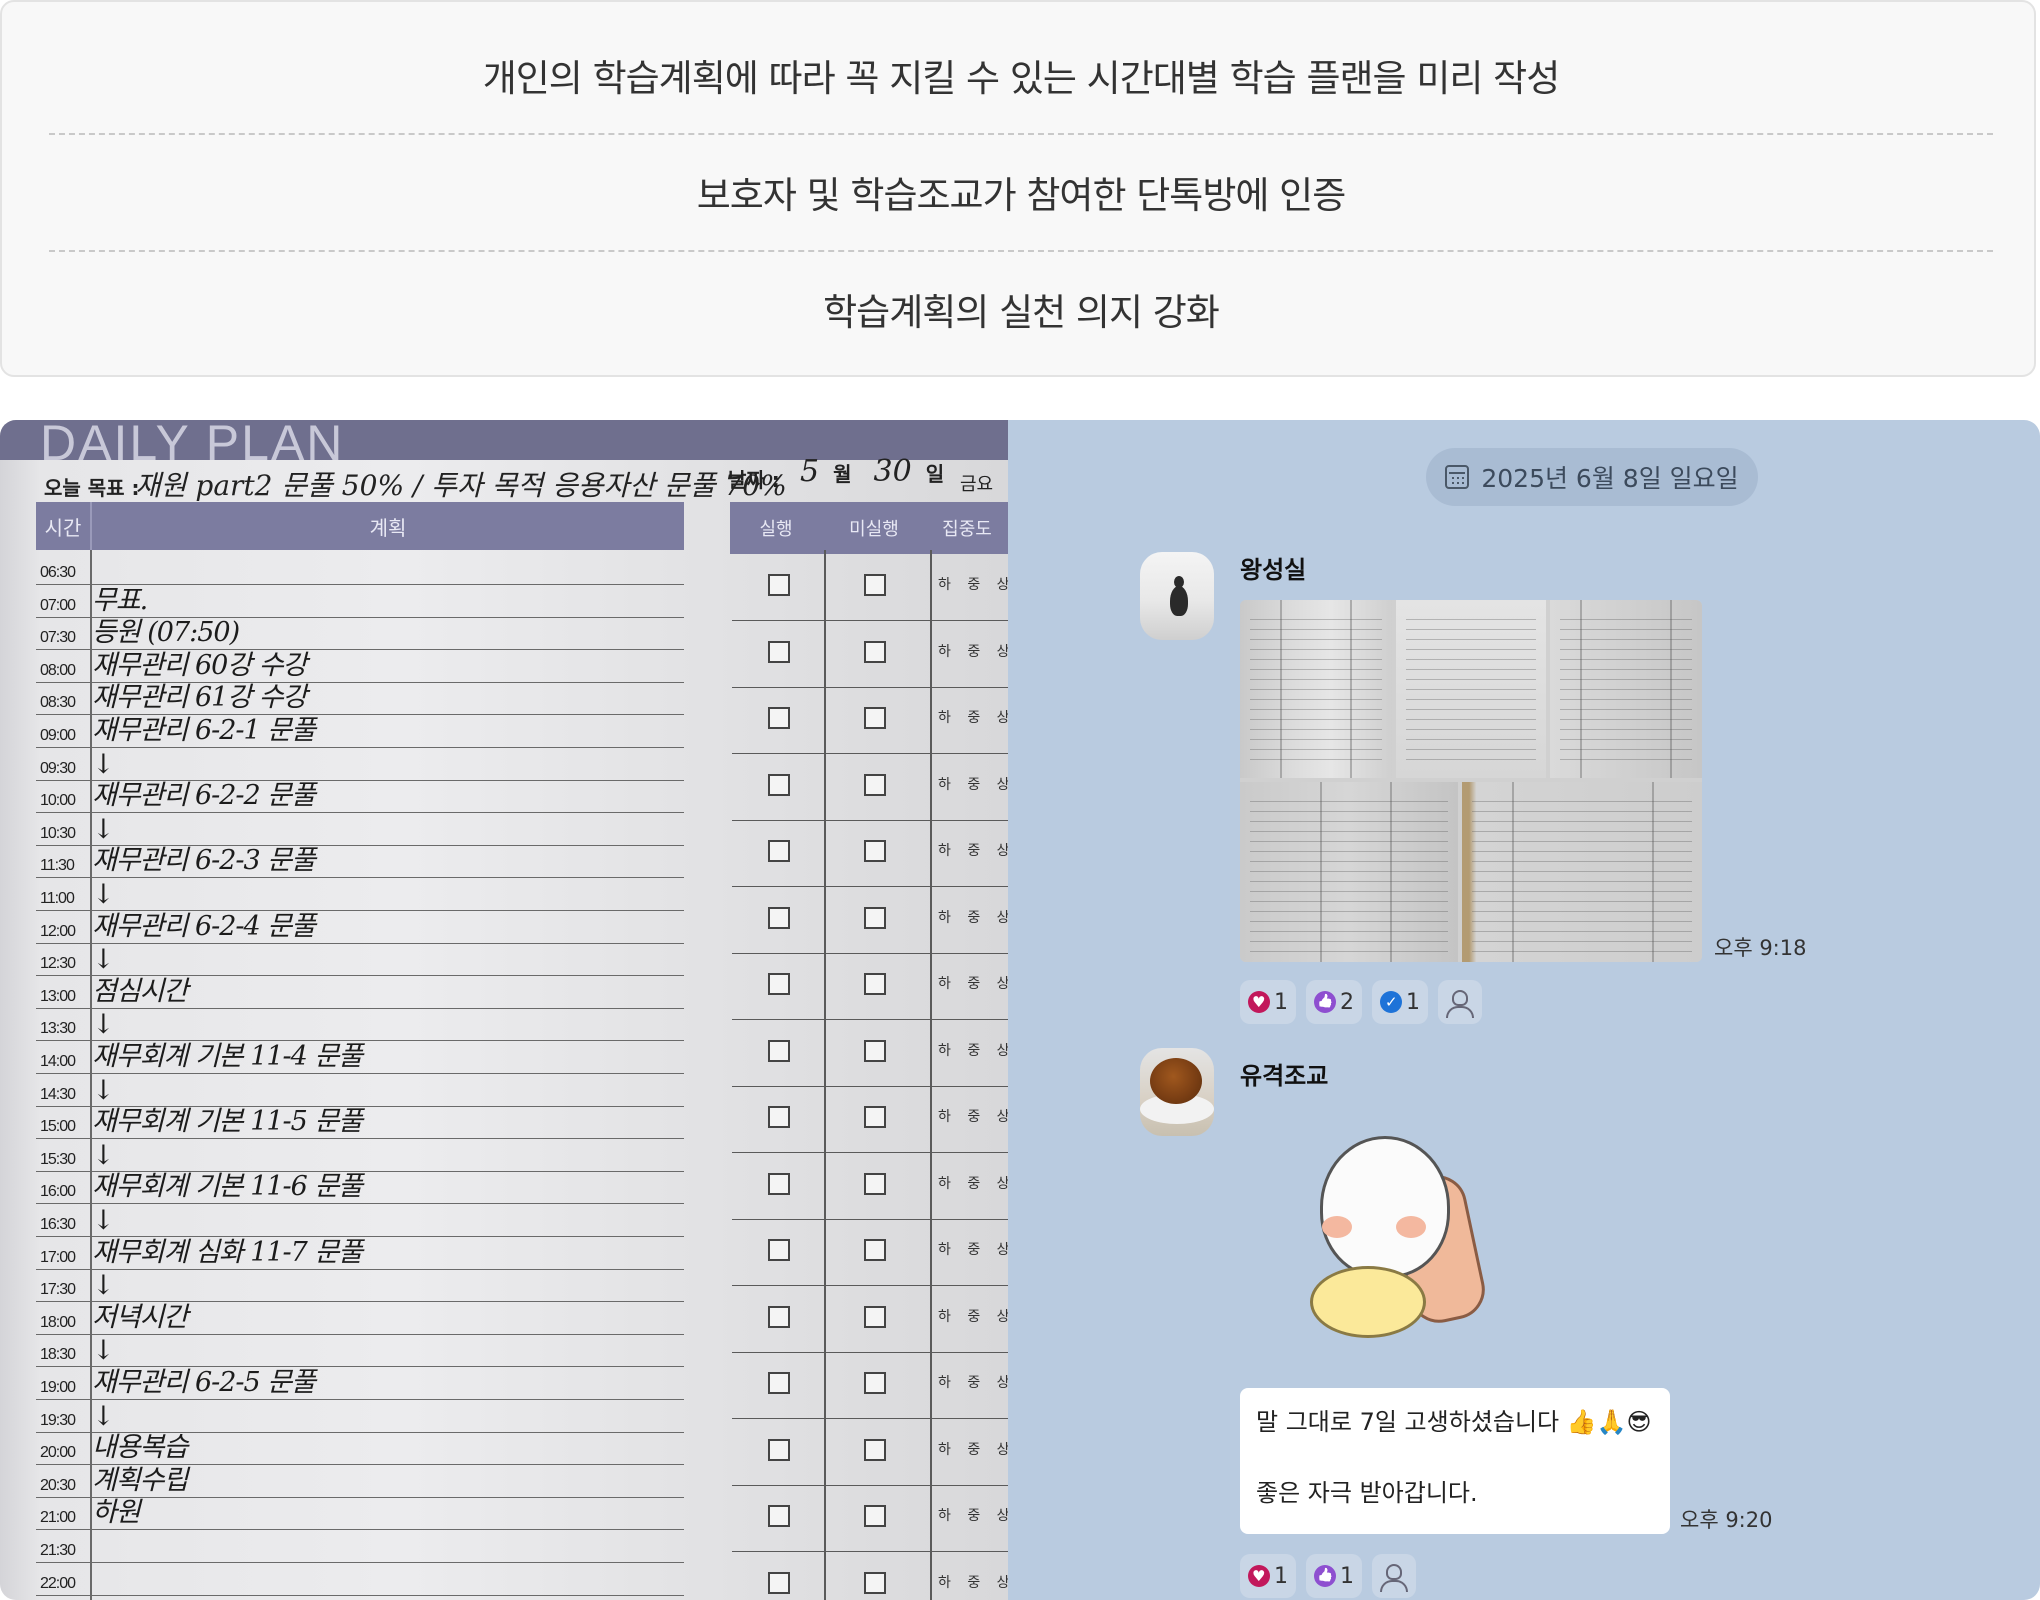 The image size is (2040, 1600). What do you see at coordinates (58, 605) in the screenshot?
I see `row-time: 07:00` at bounding box center [58, 605].